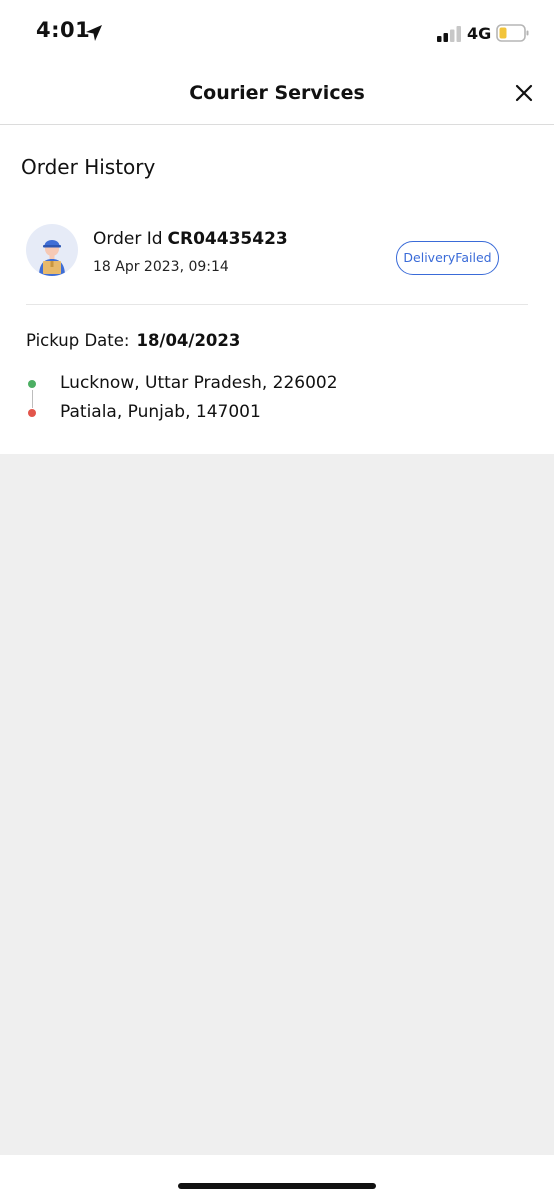 Image resolution: width=554 pixels, height=1200 pixels. I want to click on network-type: 4G, so click(479, 33).